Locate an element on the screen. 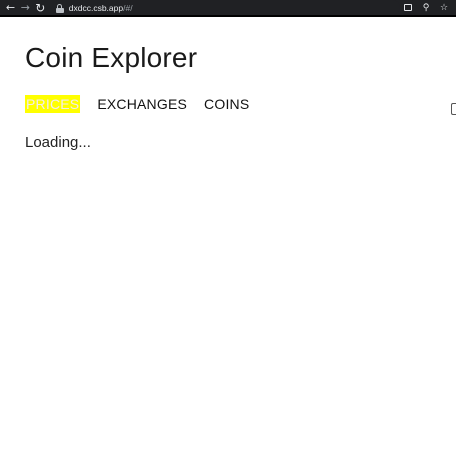  nav-link-exchanges: EXCHANGES is located at coordinates (142, 104).